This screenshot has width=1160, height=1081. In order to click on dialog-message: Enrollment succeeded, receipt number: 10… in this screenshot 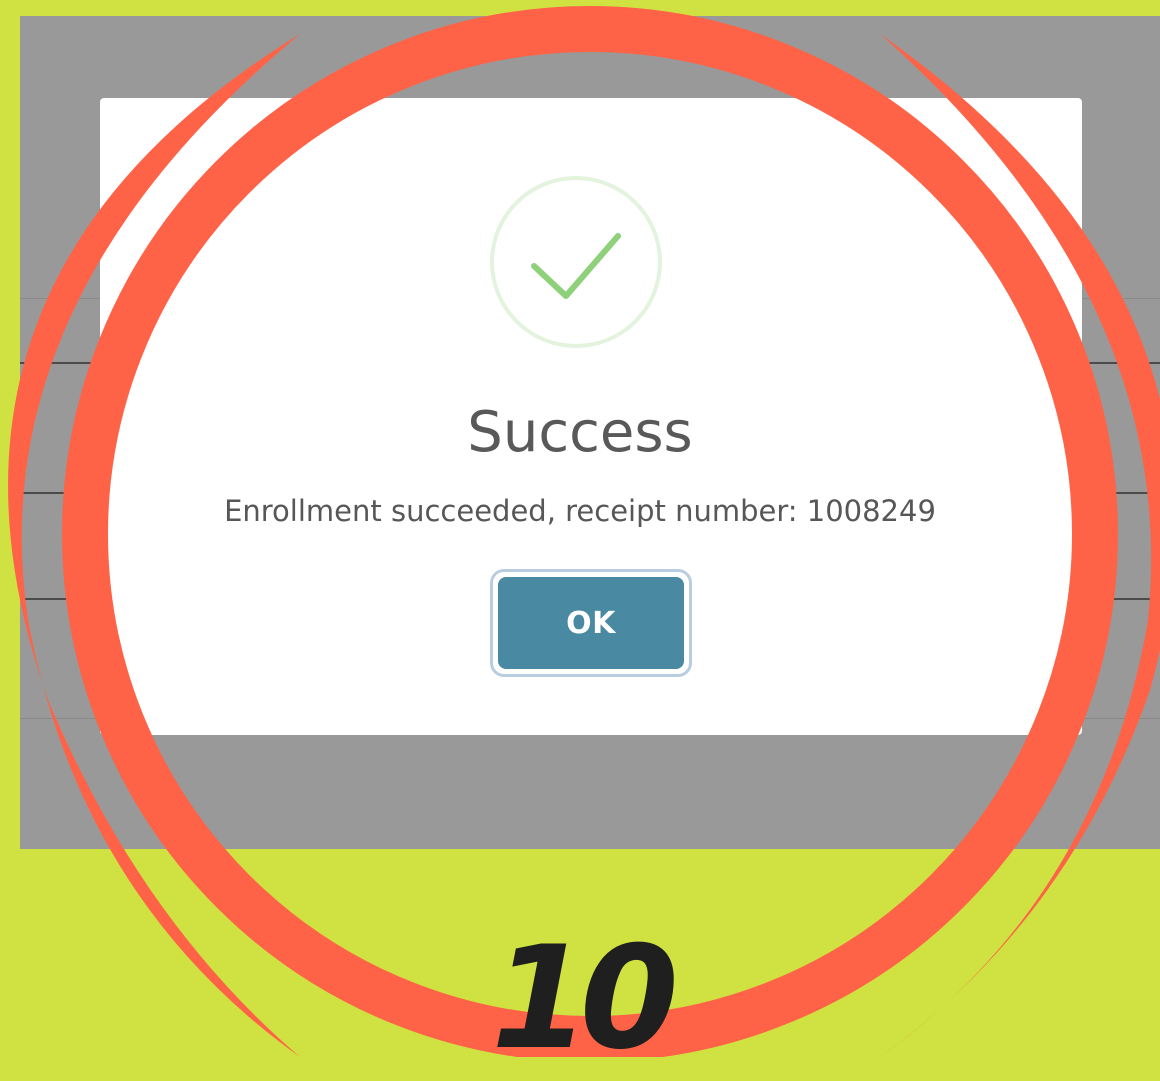, I will do `click(580, 511)`.